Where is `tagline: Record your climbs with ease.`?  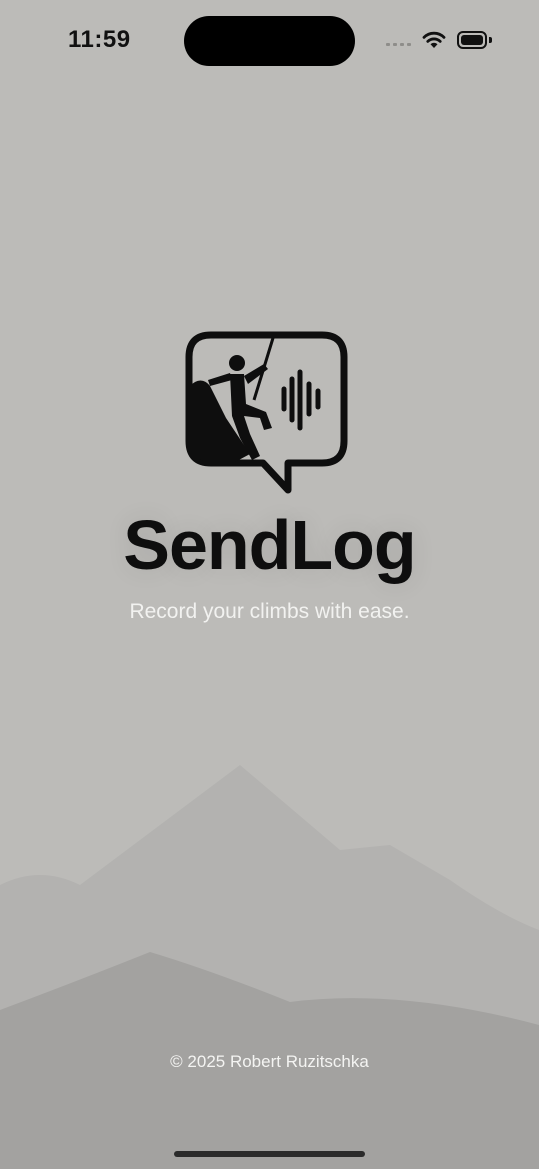
tagline: Record your climbs with ease. is located at coordinates (269, 611).